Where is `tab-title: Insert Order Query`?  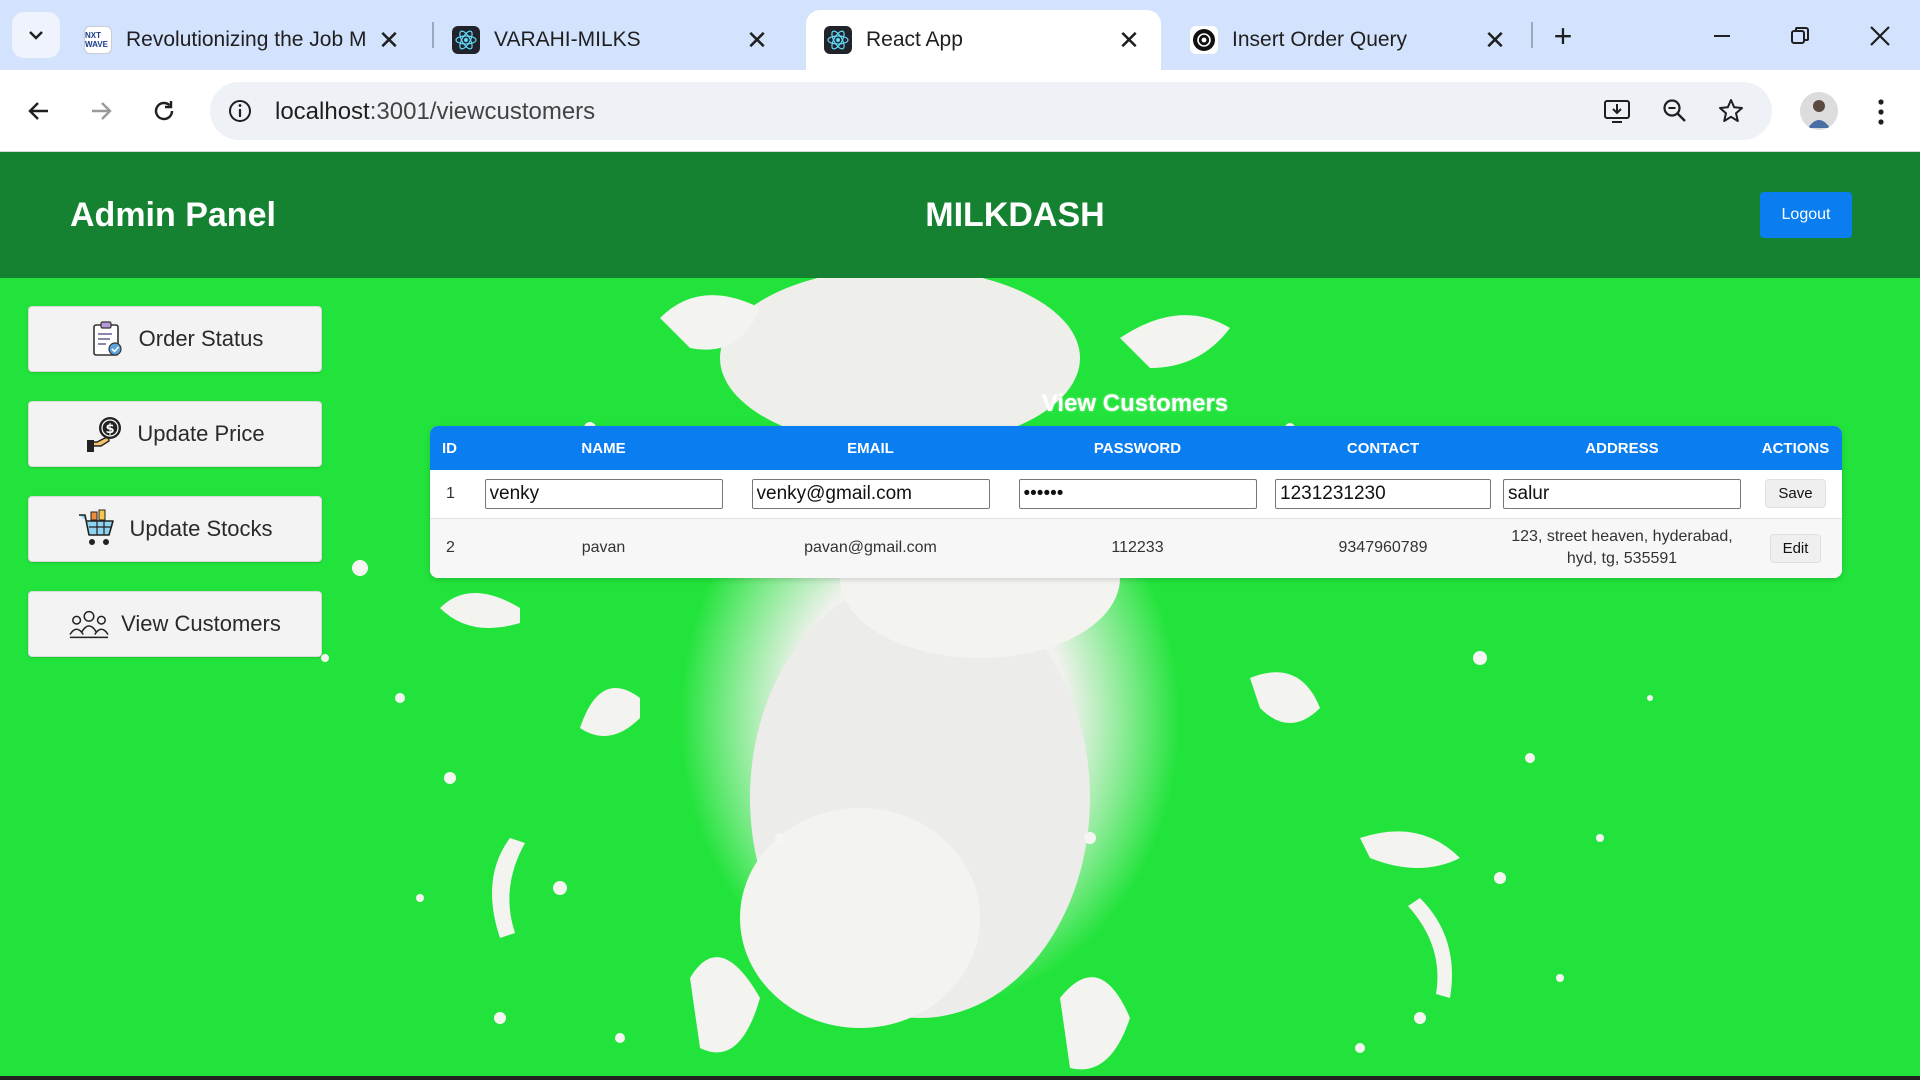 tab-title: Insert Order Query is located at coordinates (1320, 39).